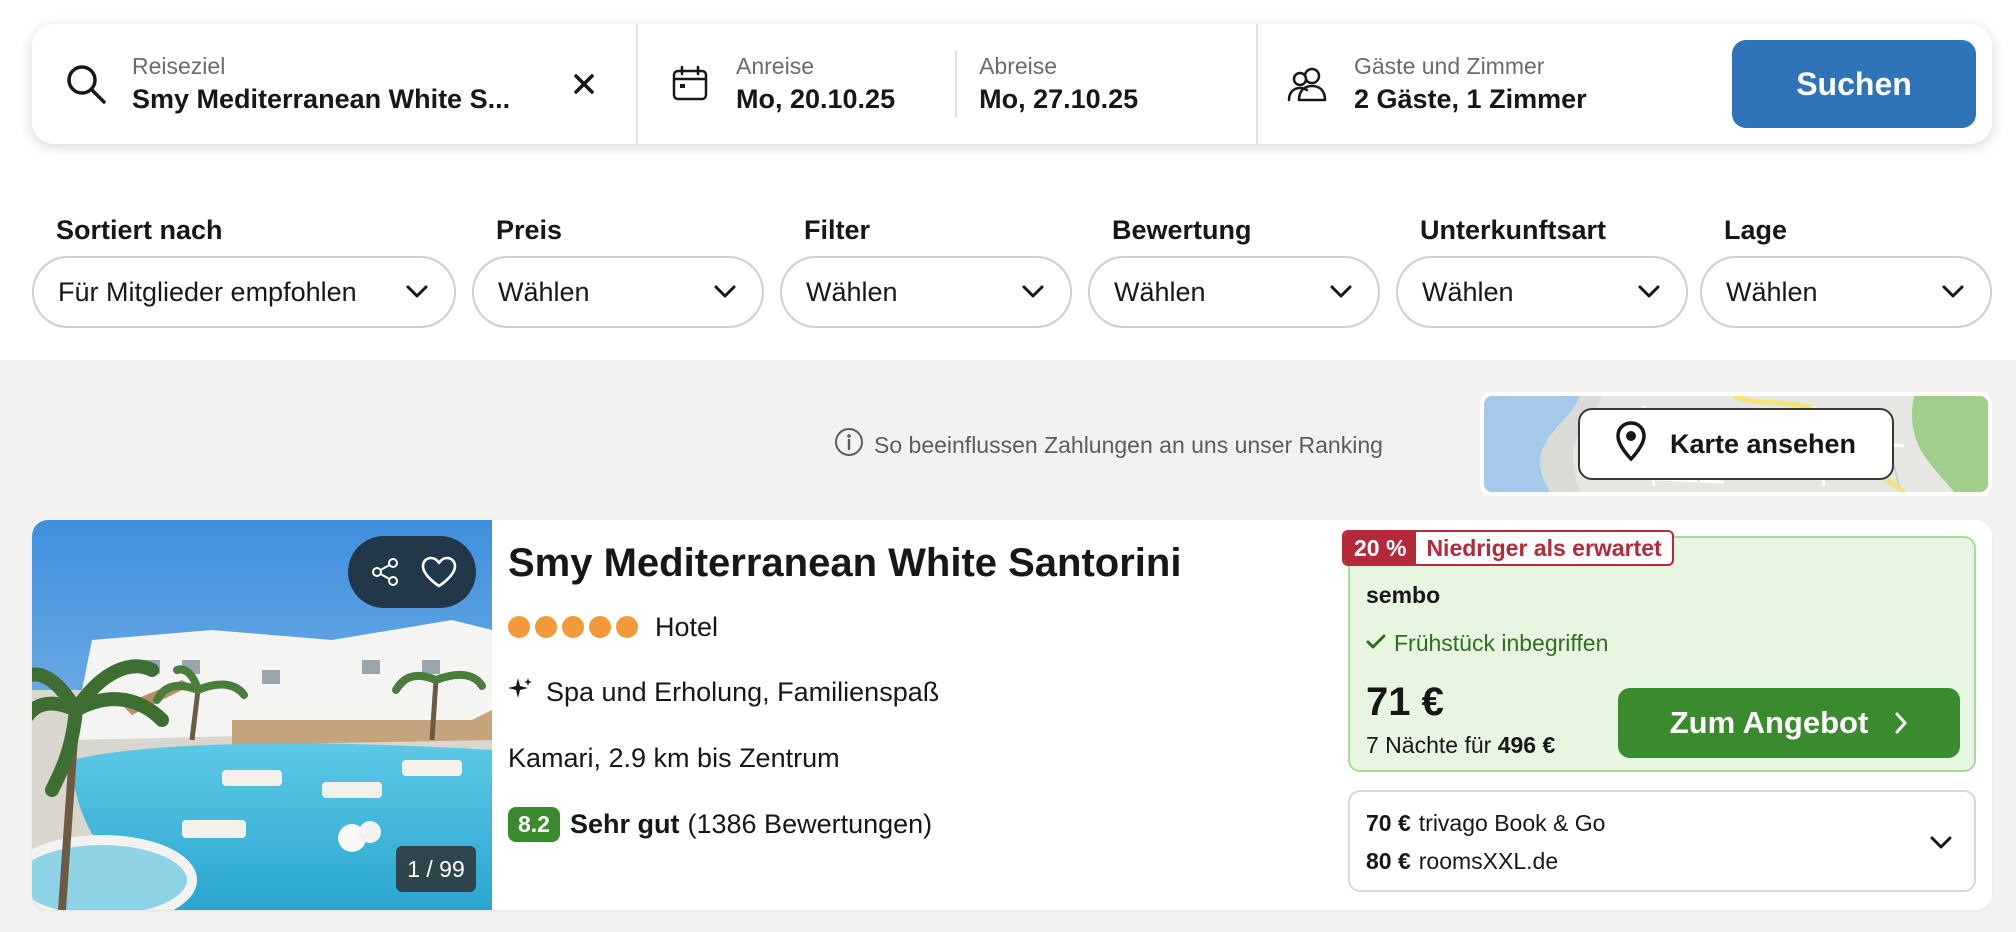  What do you see at coordinates (1512, 823) in the screenshot?
I see `offer-provider: trivago Book & Go` at bounding box center [1512, 823].